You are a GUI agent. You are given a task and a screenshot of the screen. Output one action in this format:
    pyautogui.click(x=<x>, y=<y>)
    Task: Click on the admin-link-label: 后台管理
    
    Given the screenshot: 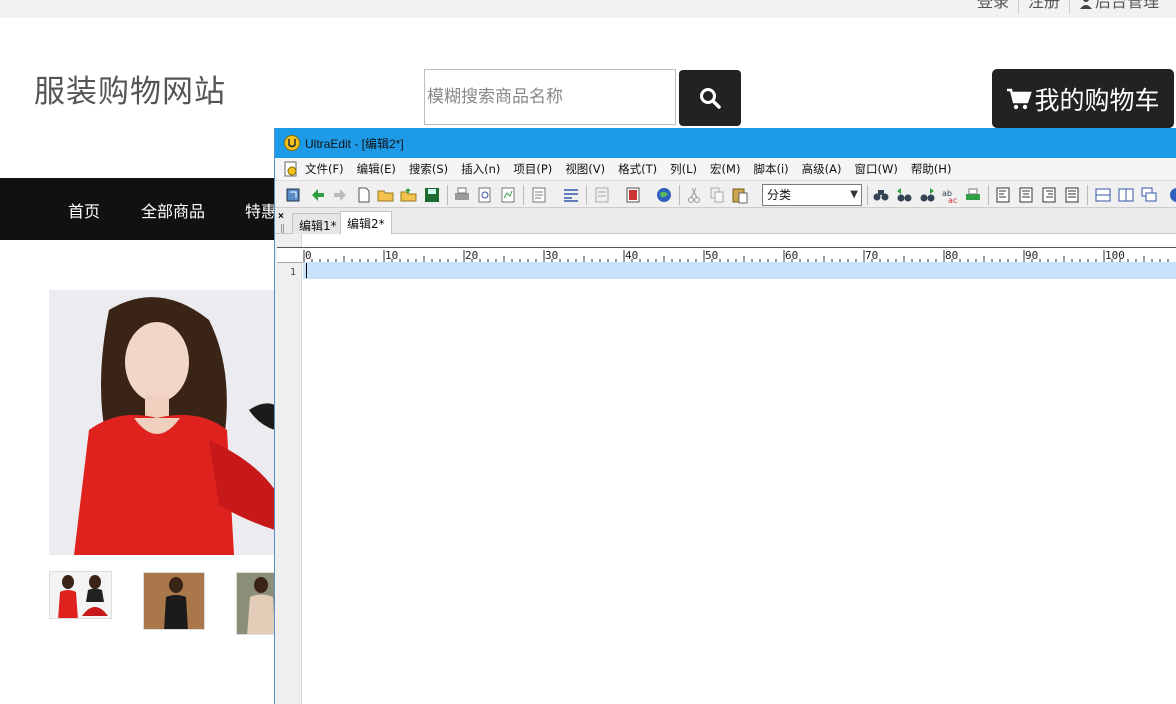 What is the action you would take?
    pyautogui.click(x=1126, y=5)
    